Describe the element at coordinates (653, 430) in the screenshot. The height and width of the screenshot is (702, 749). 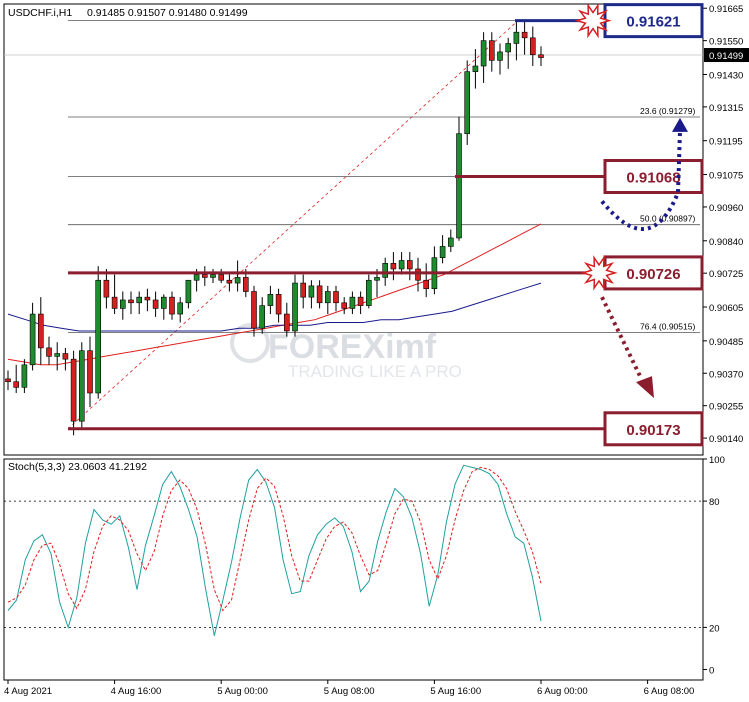
I see `level-label: 0.90173` at that location.